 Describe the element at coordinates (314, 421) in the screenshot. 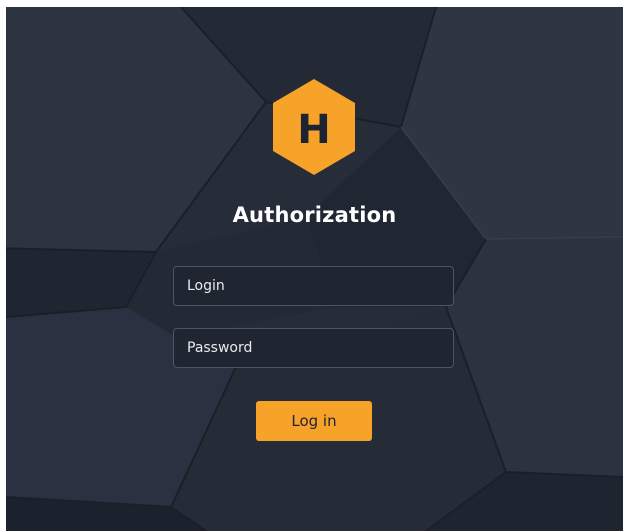

I see `login-button: Log in` at that location.